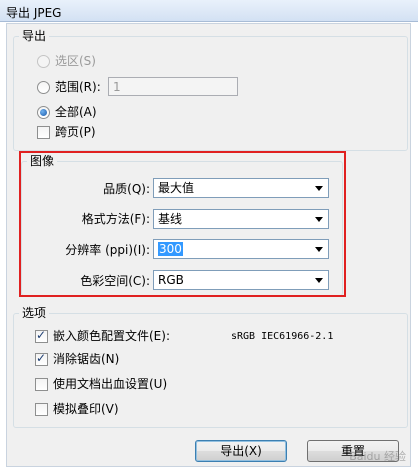  What do you see at coordinates (241, 219) in the screenshot?
I see `format-method-select: 基线` at bounding box center [241, 219].